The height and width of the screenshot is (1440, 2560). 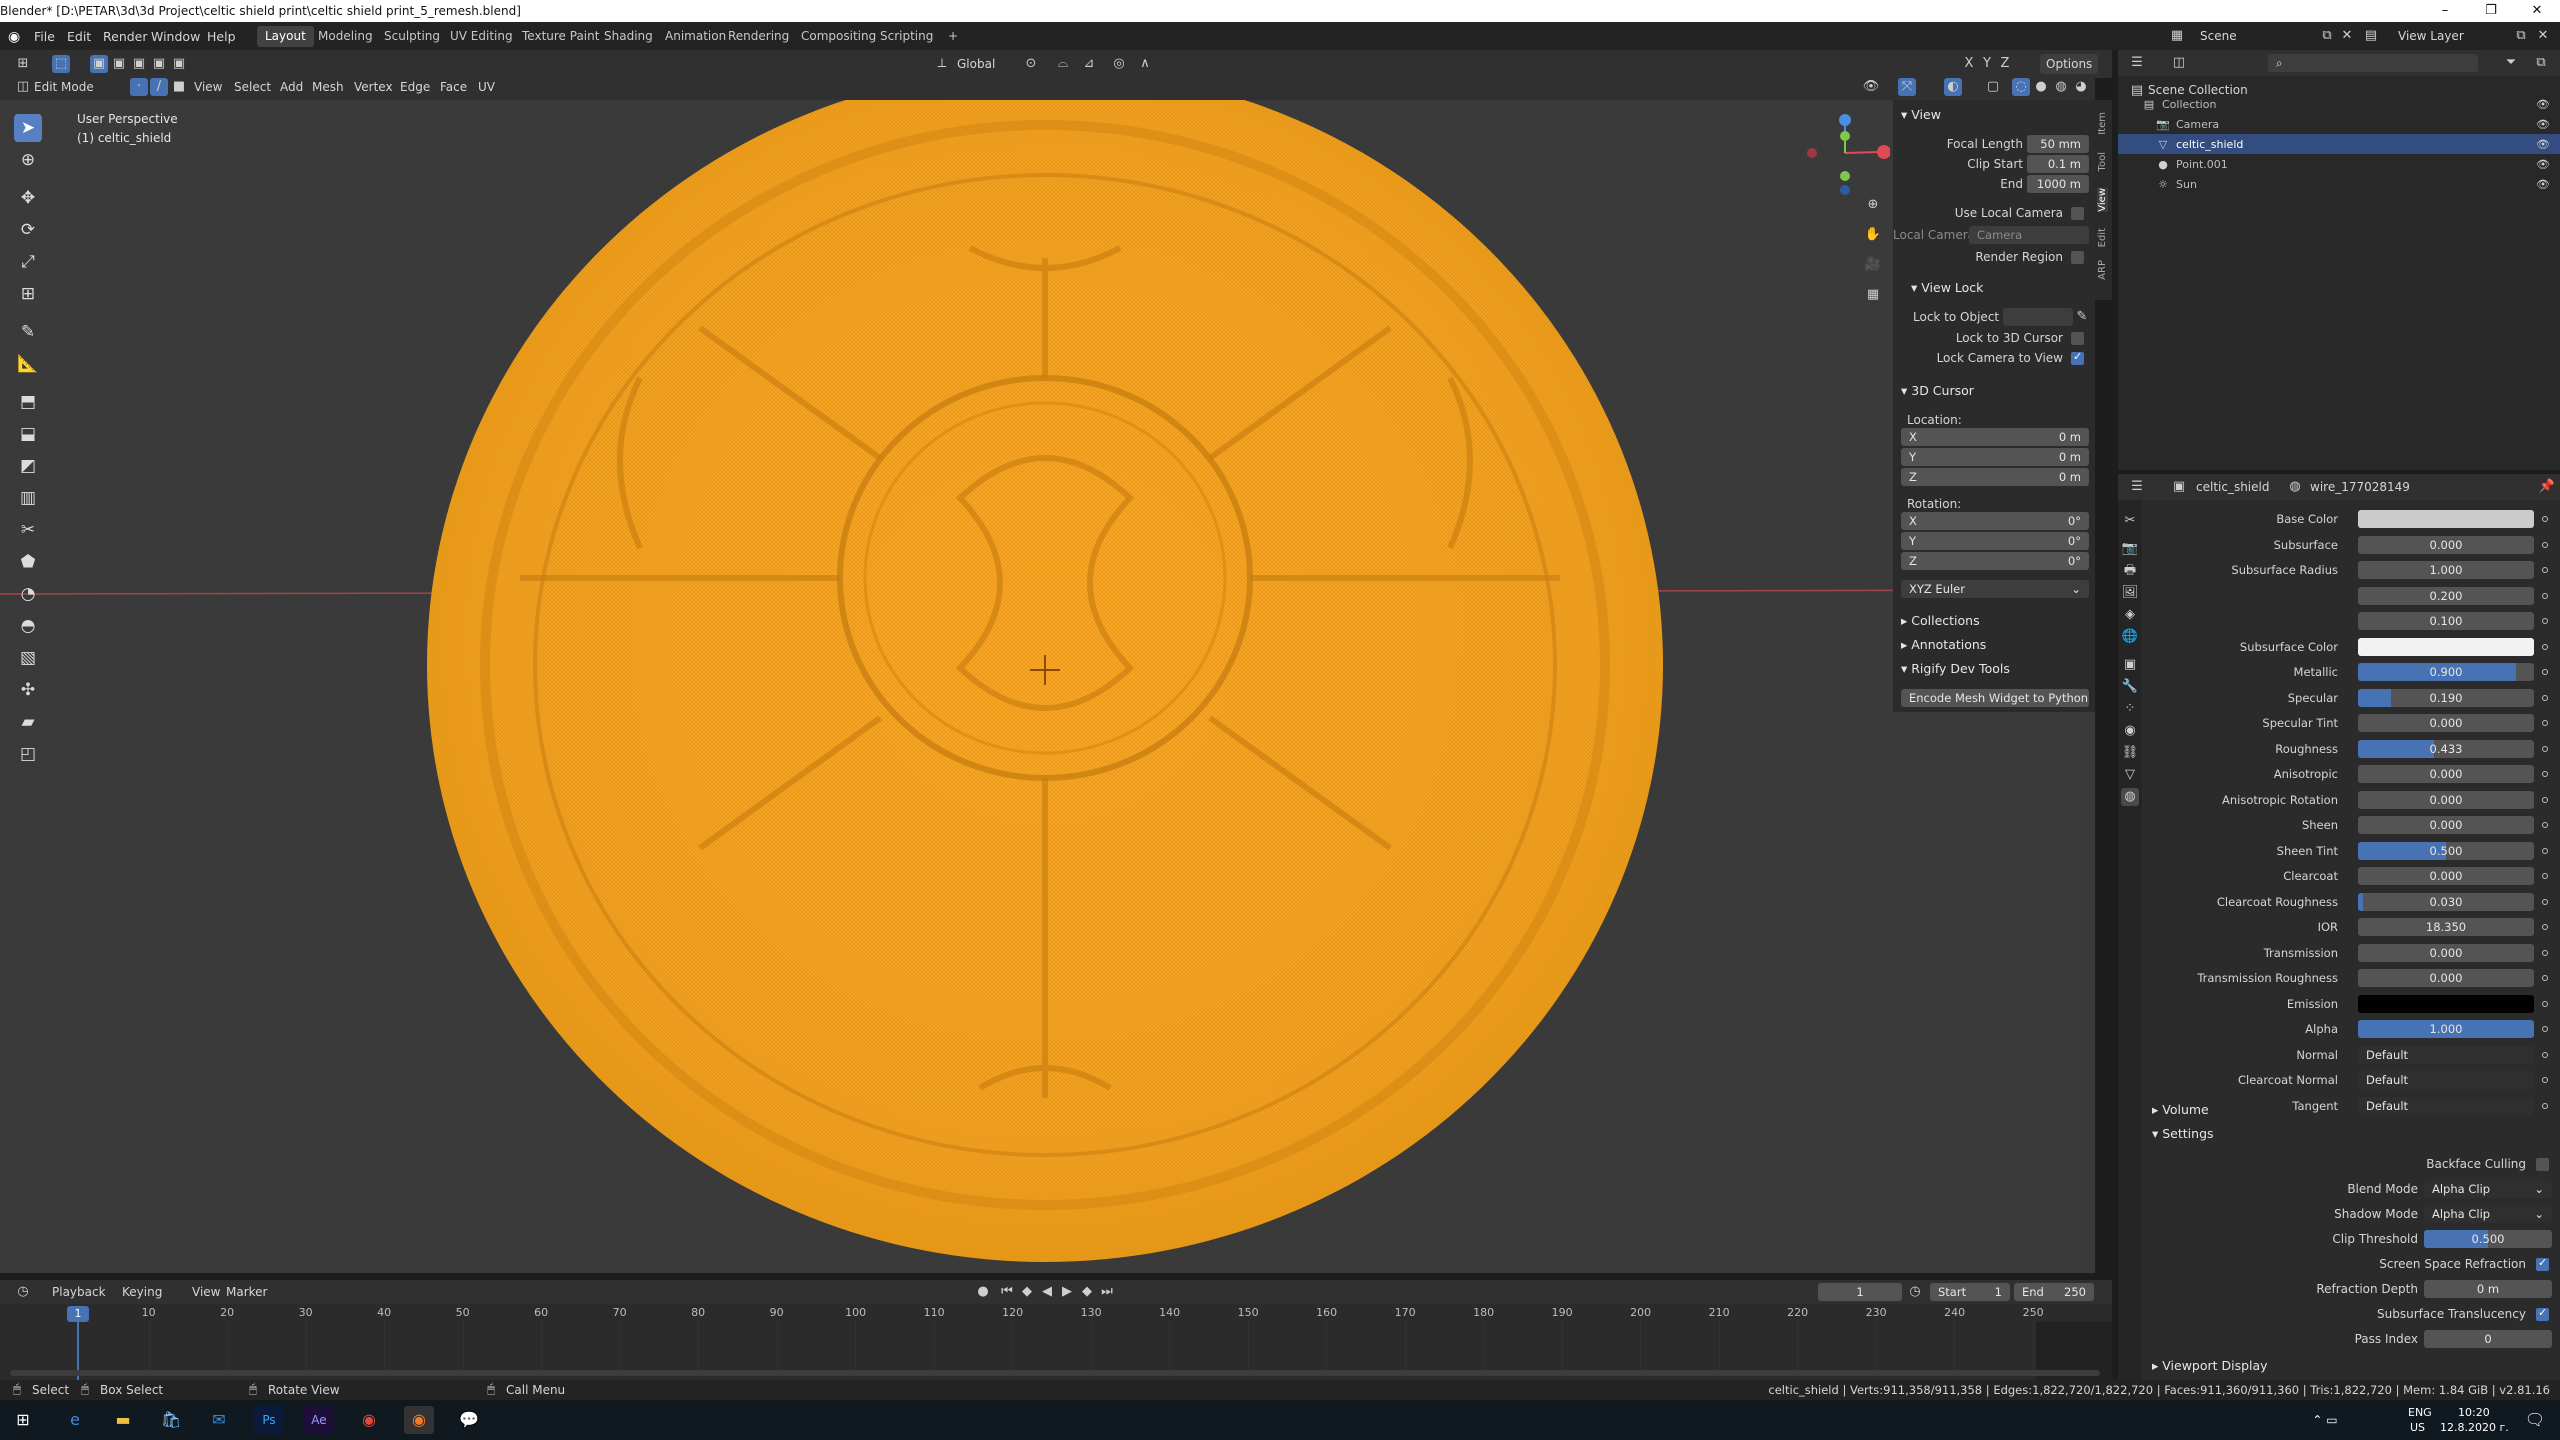 What do you see at coordinates (2373, 63) in the screenshot?
I see `outliner-search-input: ⌕` at bounding box center [2373, 63].